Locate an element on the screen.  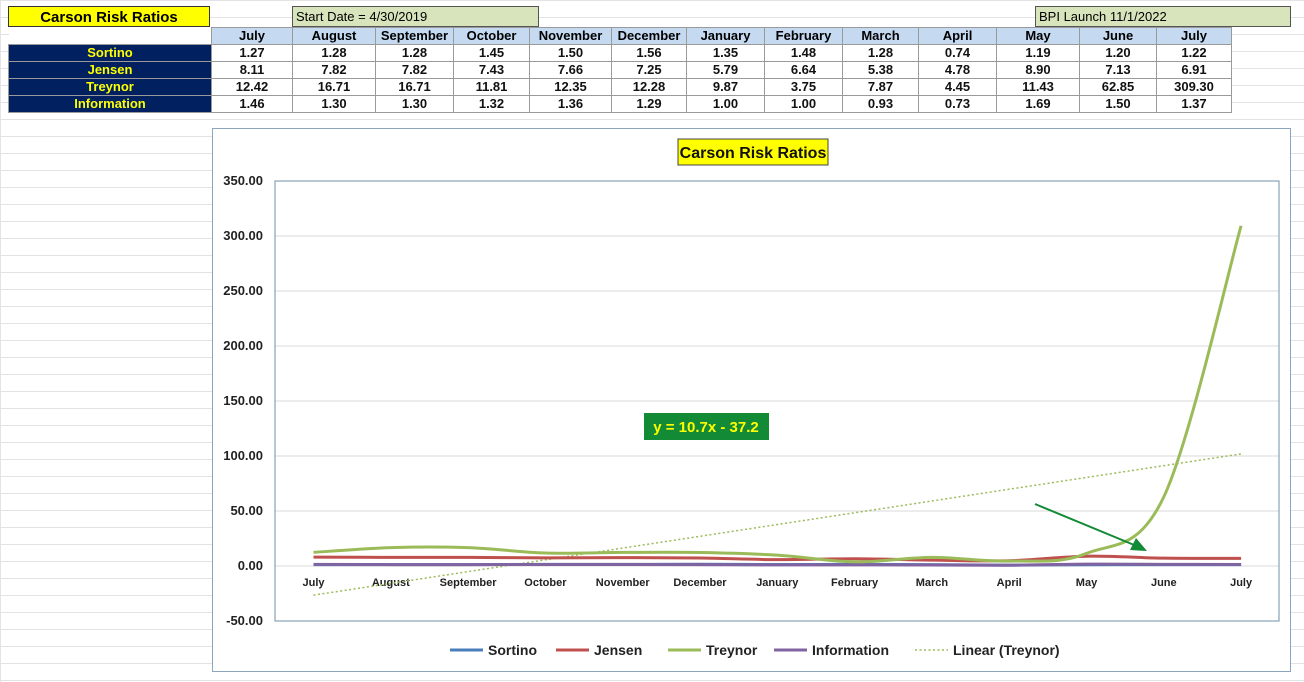
value-cell: 12.35 is located at coordinates (570, 87).